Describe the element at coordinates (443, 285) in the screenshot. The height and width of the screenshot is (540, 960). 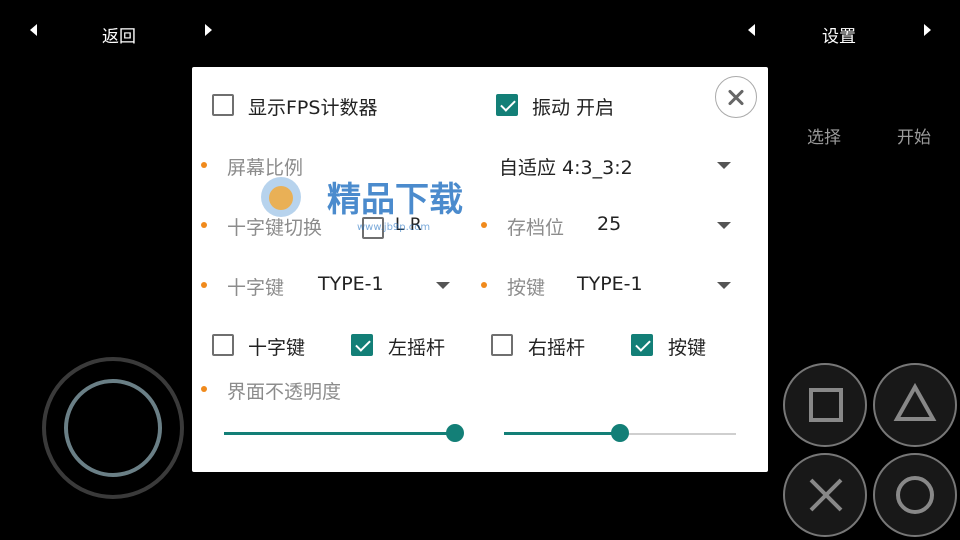
I see `dpad-type-dropdown-icon` at that location.